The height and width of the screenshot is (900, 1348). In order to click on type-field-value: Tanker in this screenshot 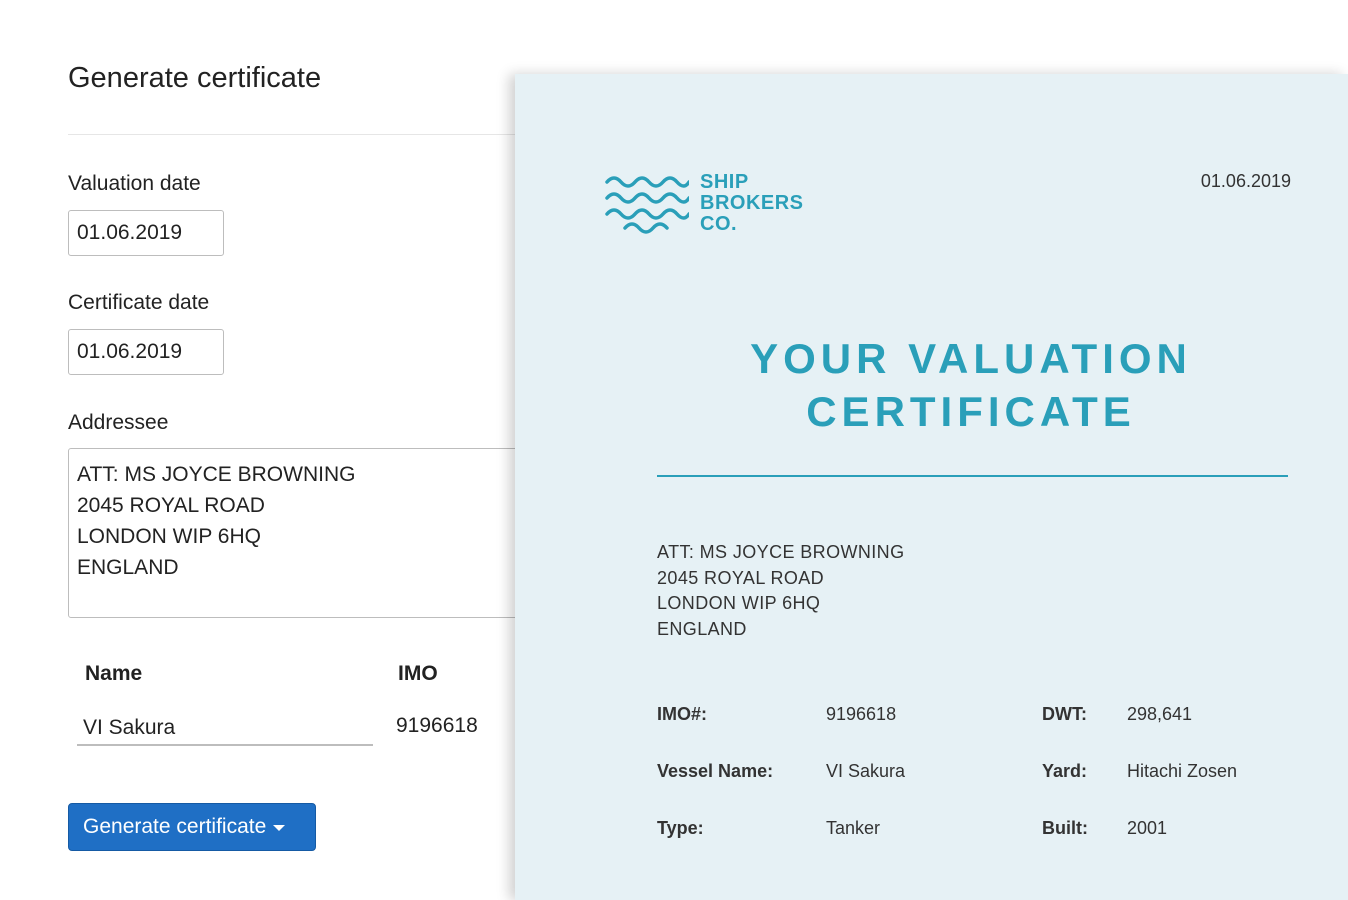, I will do `click(853, 828)`.